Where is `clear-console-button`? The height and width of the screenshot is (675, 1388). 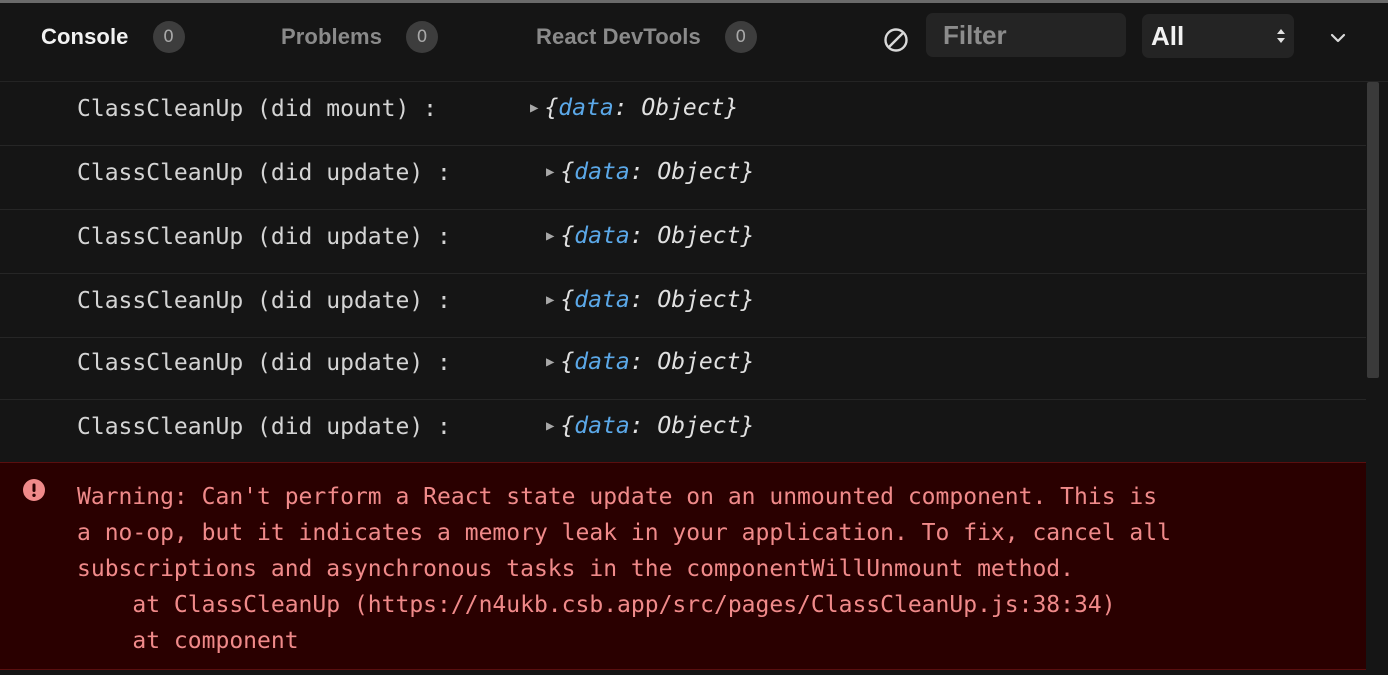 clear-console-button is located at coordinates (896, 40).